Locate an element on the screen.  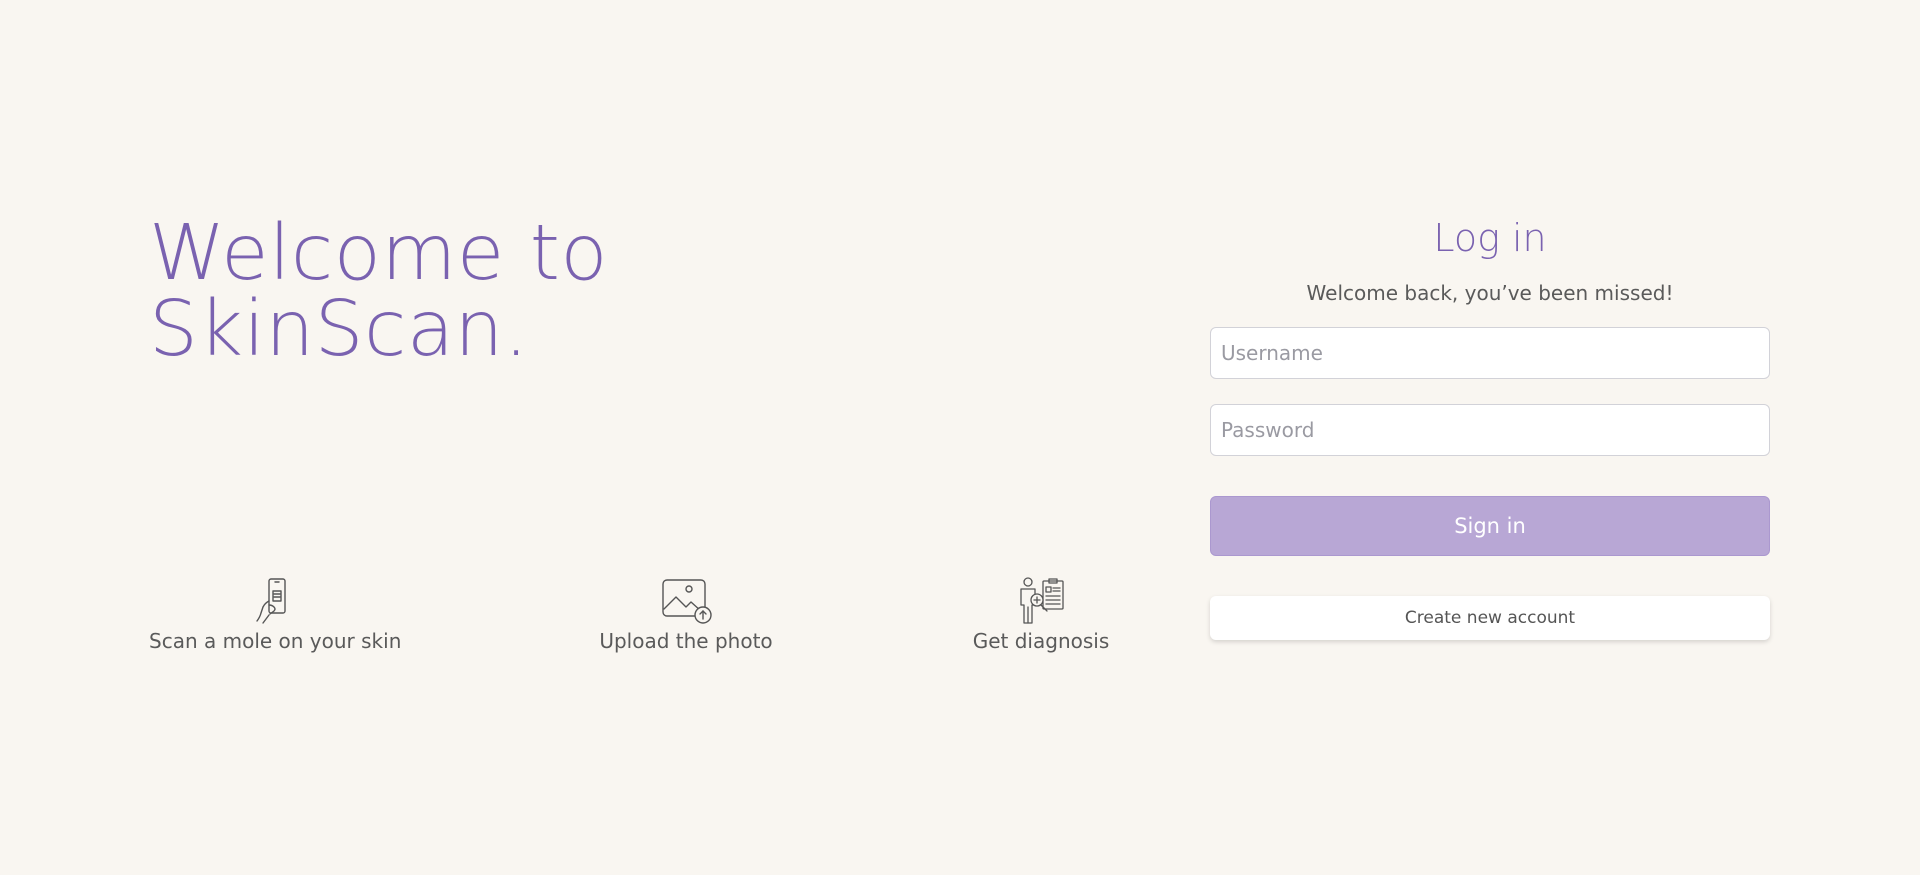
step-scan: Scan a mole on your skin is located at coordinates (275, 614).